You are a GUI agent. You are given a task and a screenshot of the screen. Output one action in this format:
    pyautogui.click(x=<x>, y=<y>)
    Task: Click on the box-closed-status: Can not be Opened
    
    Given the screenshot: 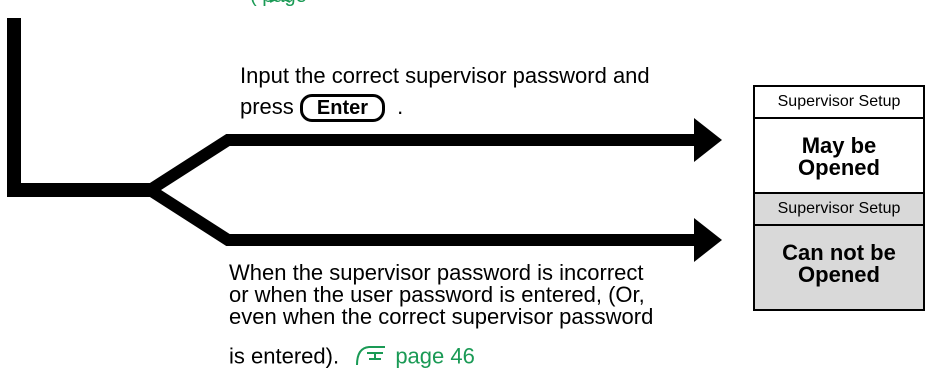 What is the action you would take?
    pyautogui.click(x=839, y=256)
    